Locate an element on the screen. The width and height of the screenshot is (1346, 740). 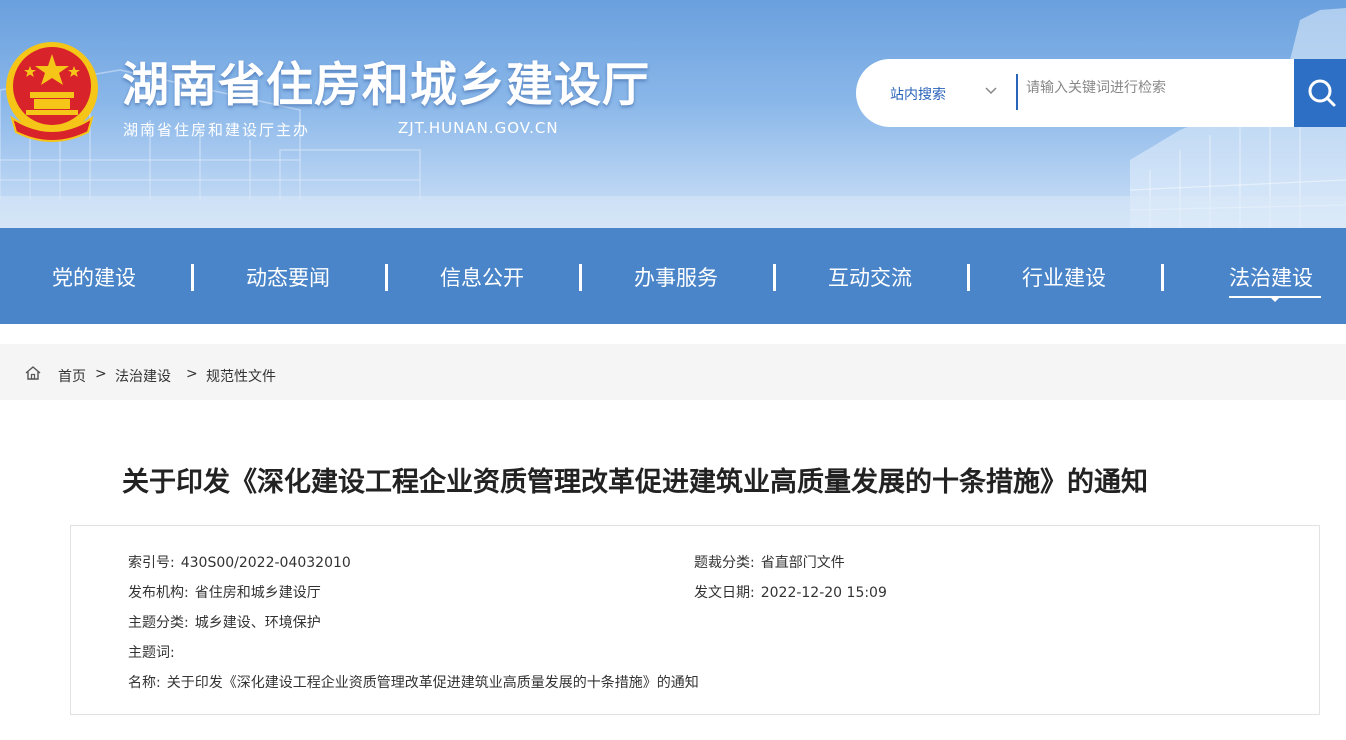
nav-item-party-building: 党的建设 is located at coordinates (94, 277).